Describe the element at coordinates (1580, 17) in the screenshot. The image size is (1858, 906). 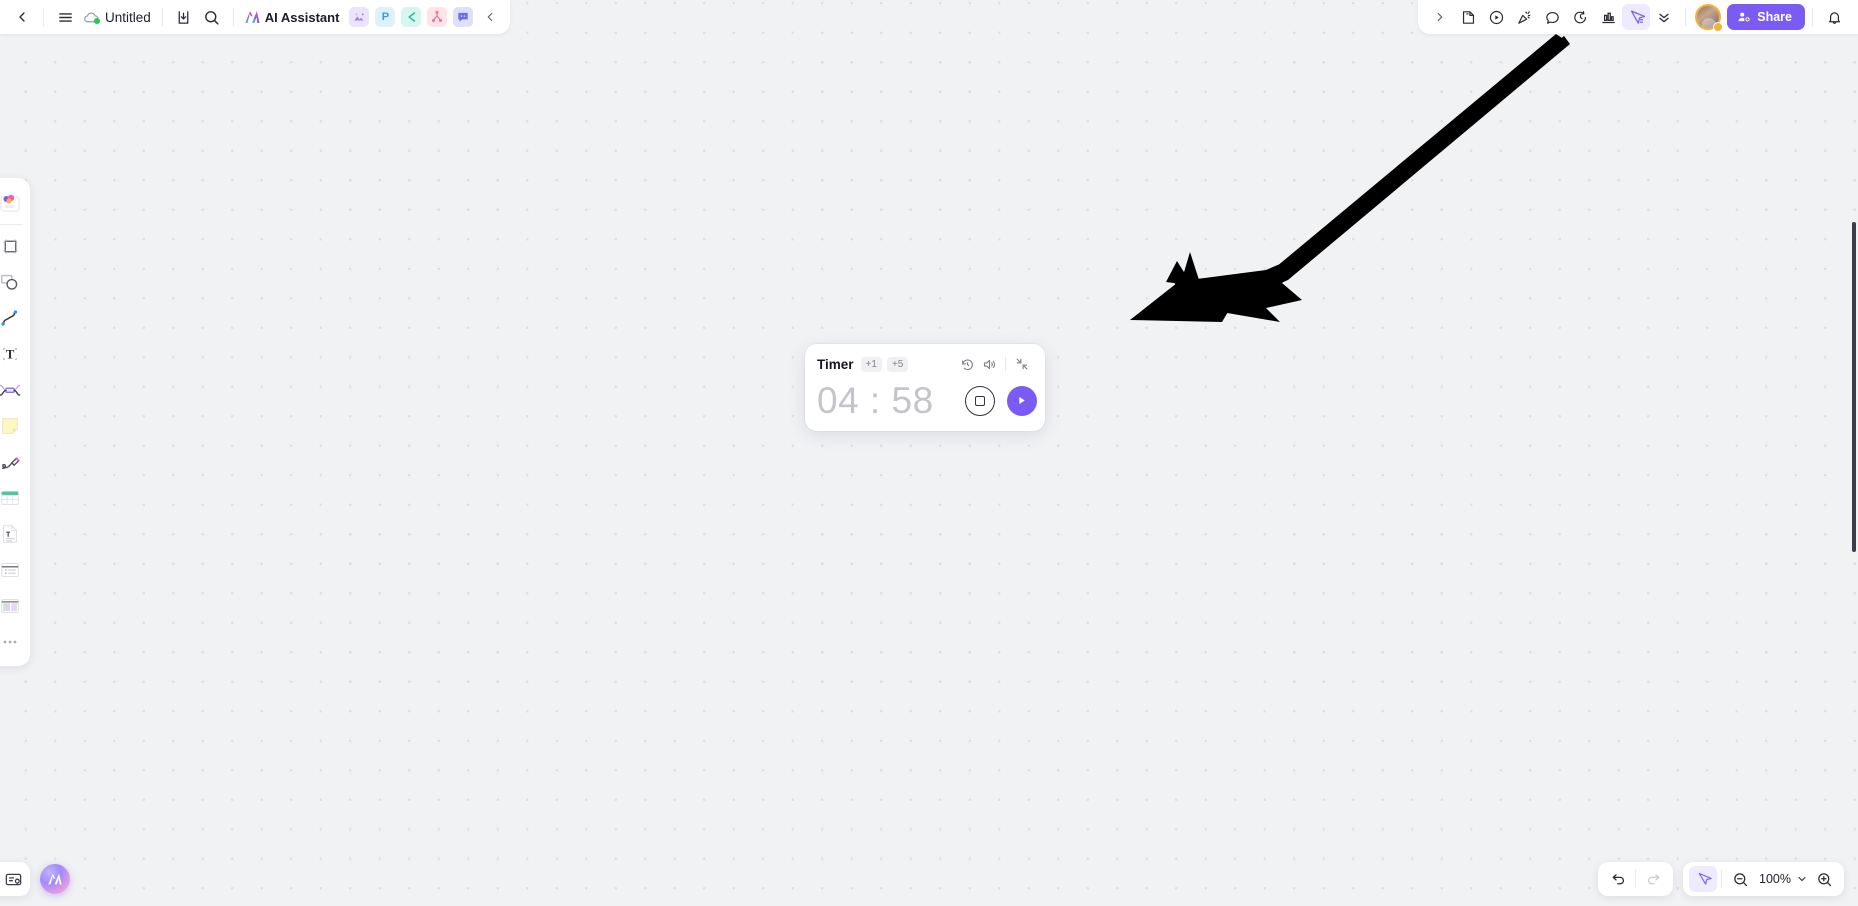
I see `timer-icon` at that location.